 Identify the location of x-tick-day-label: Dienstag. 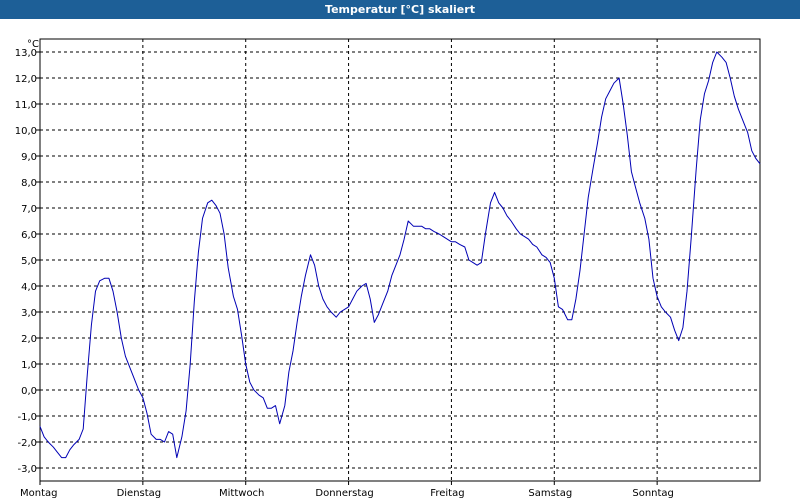
(139, 493).